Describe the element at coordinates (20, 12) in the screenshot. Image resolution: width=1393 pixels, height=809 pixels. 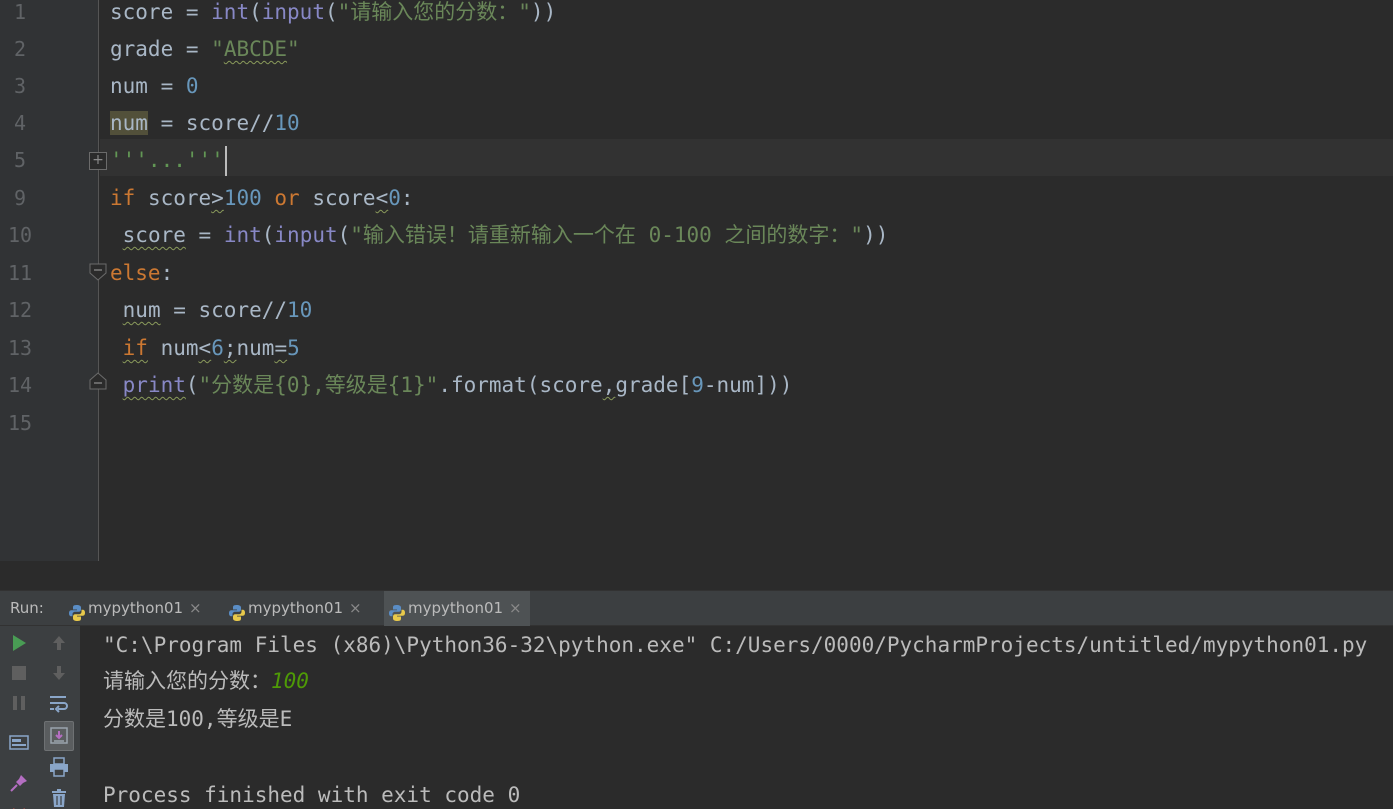
I see `line-number: 1` at that location.